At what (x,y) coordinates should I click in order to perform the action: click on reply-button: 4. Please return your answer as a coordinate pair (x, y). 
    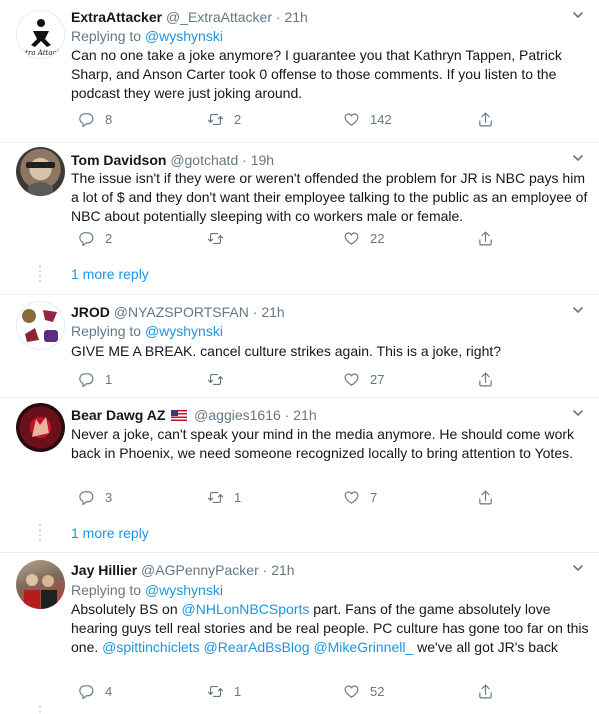
    Looking at the image, I should click on (95, 691).